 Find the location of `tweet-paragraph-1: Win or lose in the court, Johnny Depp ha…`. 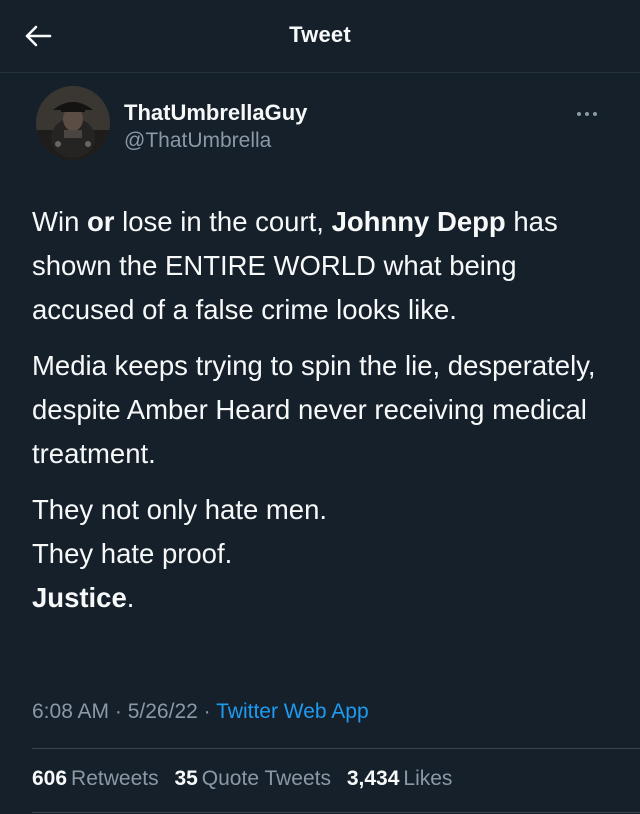

tweet-paragraph-1: Win or lose in the court, Johnny Depp ha… is located at coordinates (295, 265).